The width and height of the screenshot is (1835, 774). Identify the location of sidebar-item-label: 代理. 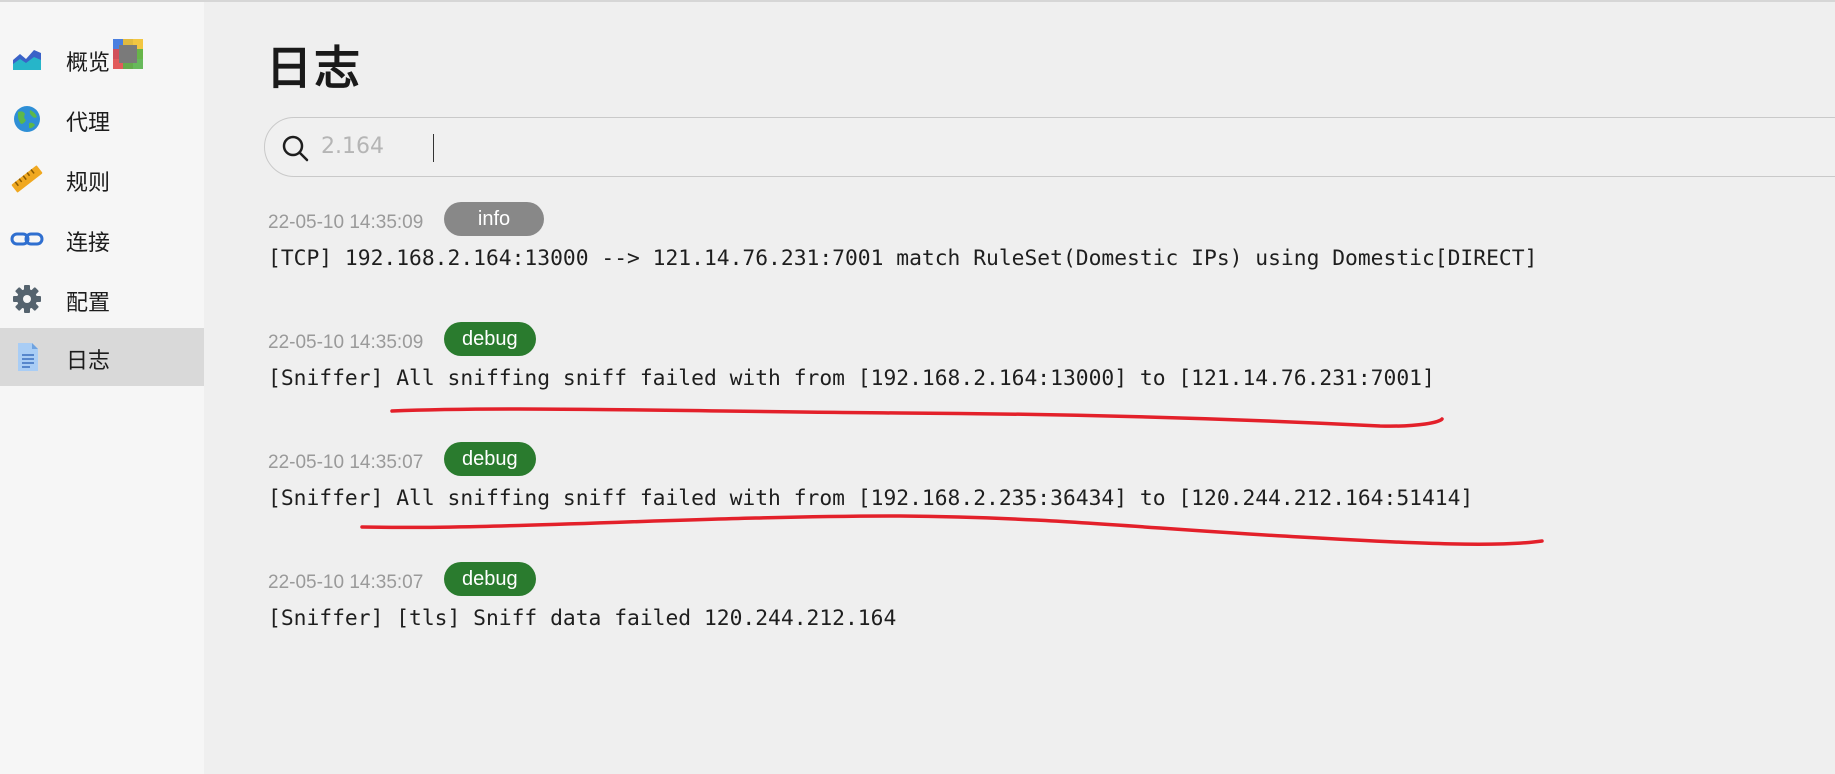
(88, 123).